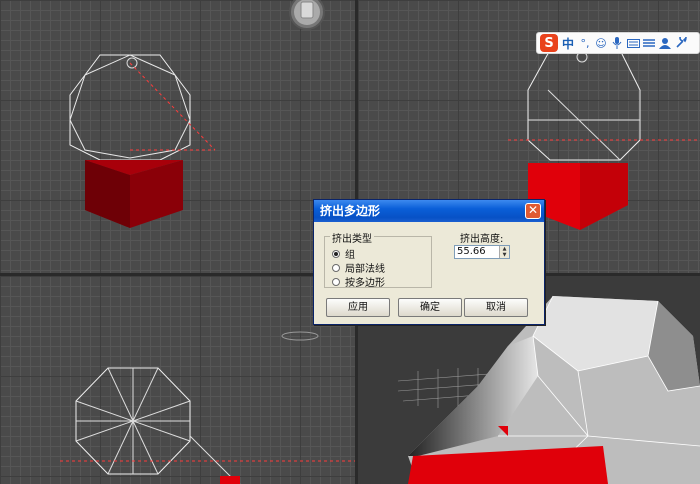 The height and width of the screenshot is (484, 700). What do you see at coordinates (649, 43) in the screenshot?
I see `menu-icon` at bounding box center [649, 43].